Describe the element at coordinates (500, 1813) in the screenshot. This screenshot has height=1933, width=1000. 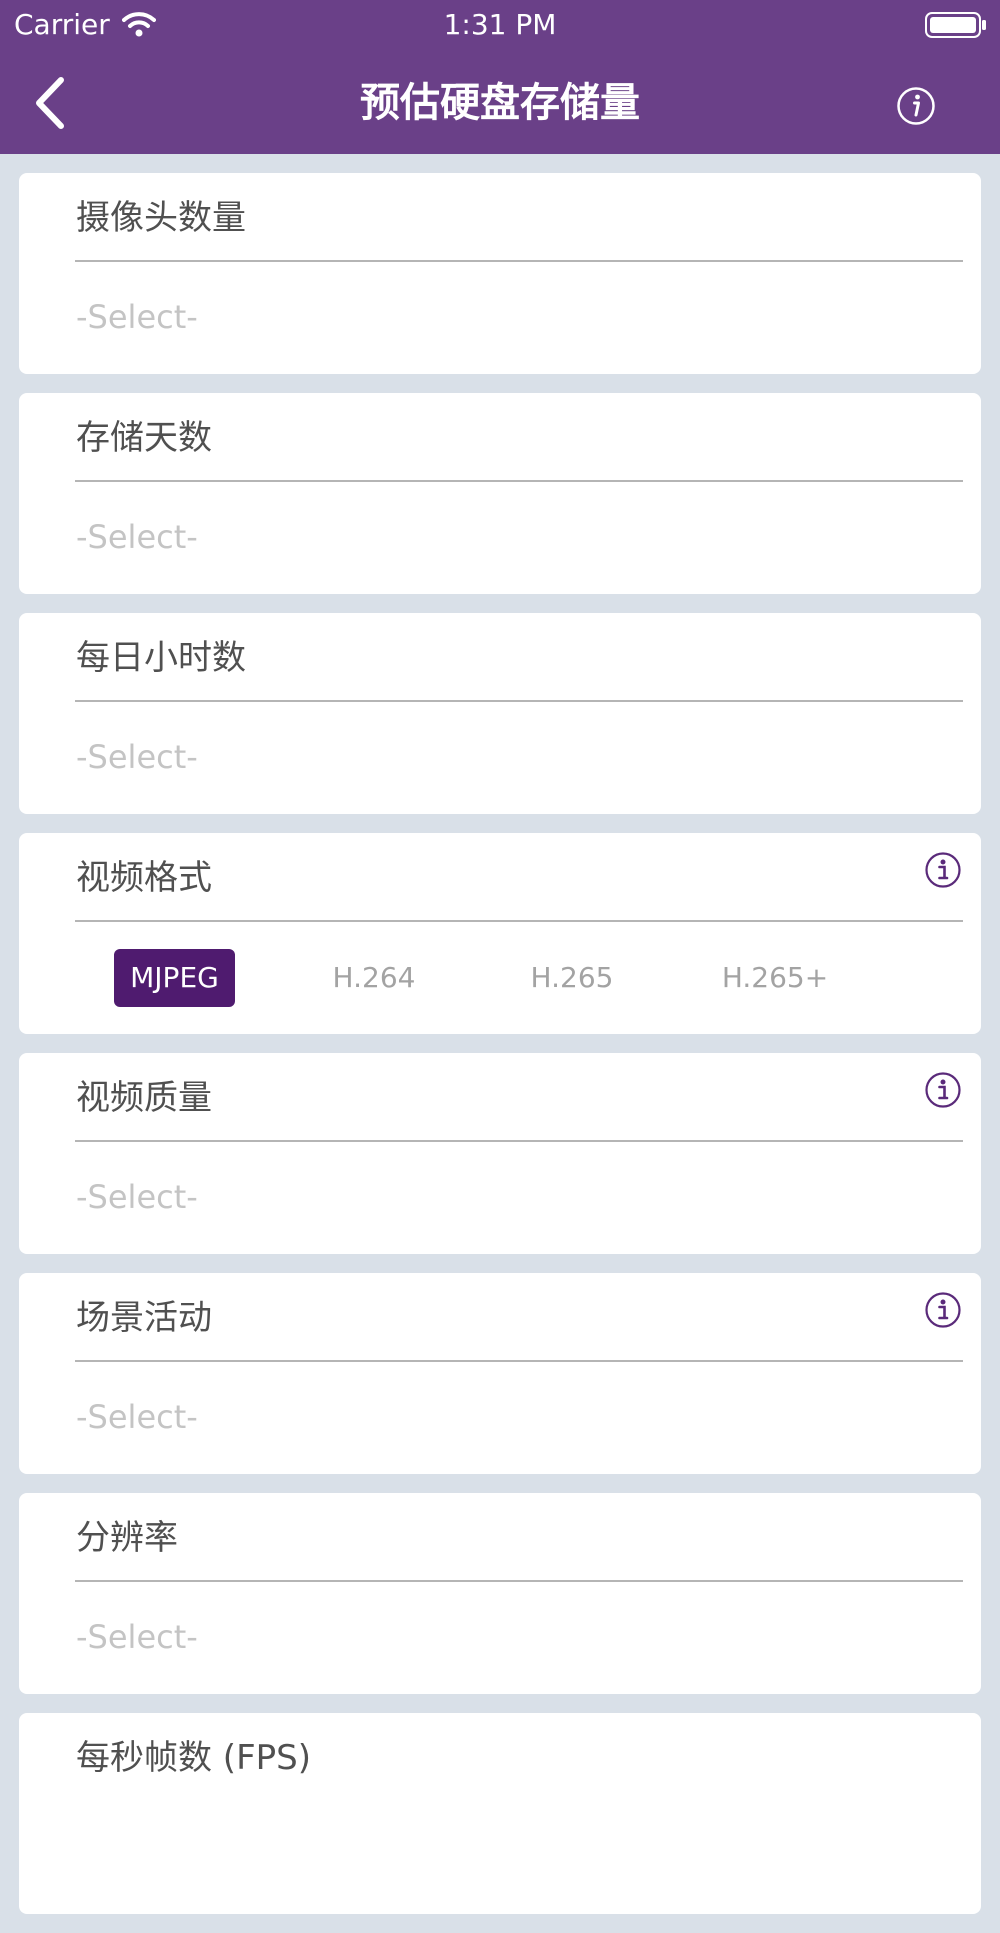
I see `fps-card: 每秒帧数 (FPS)` at that location.